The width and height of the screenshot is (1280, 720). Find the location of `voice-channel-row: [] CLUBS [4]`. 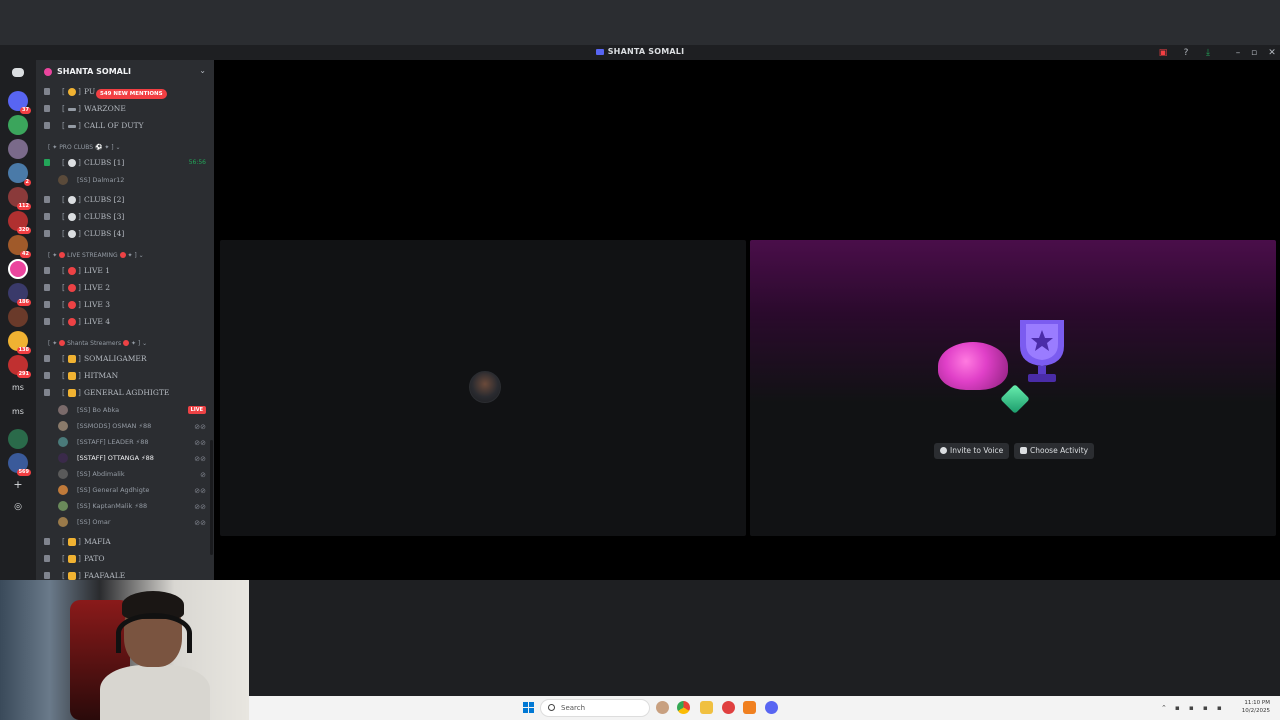

voice-channel-row: [] CLUBS [4] is located at coordinates (125, 234).